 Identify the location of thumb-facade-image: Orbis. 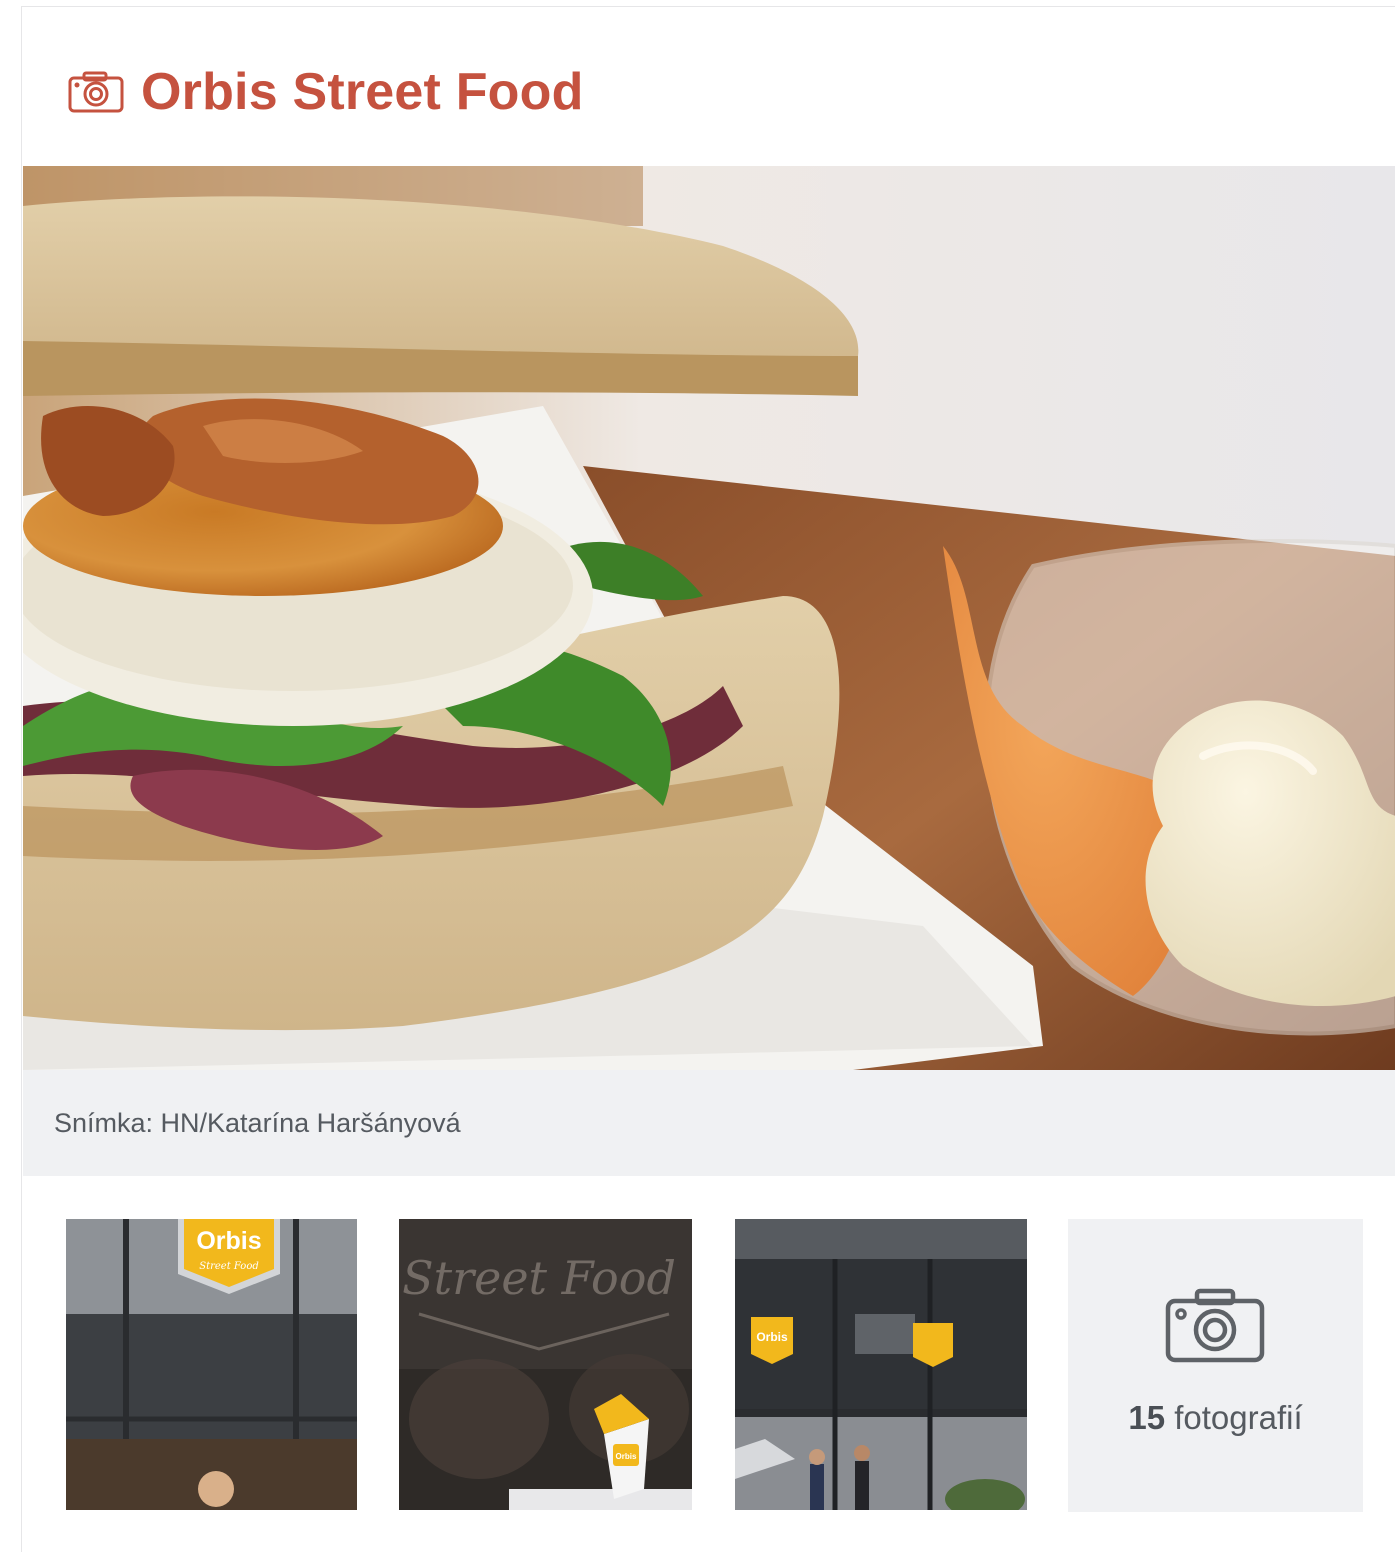
(881, 1364).